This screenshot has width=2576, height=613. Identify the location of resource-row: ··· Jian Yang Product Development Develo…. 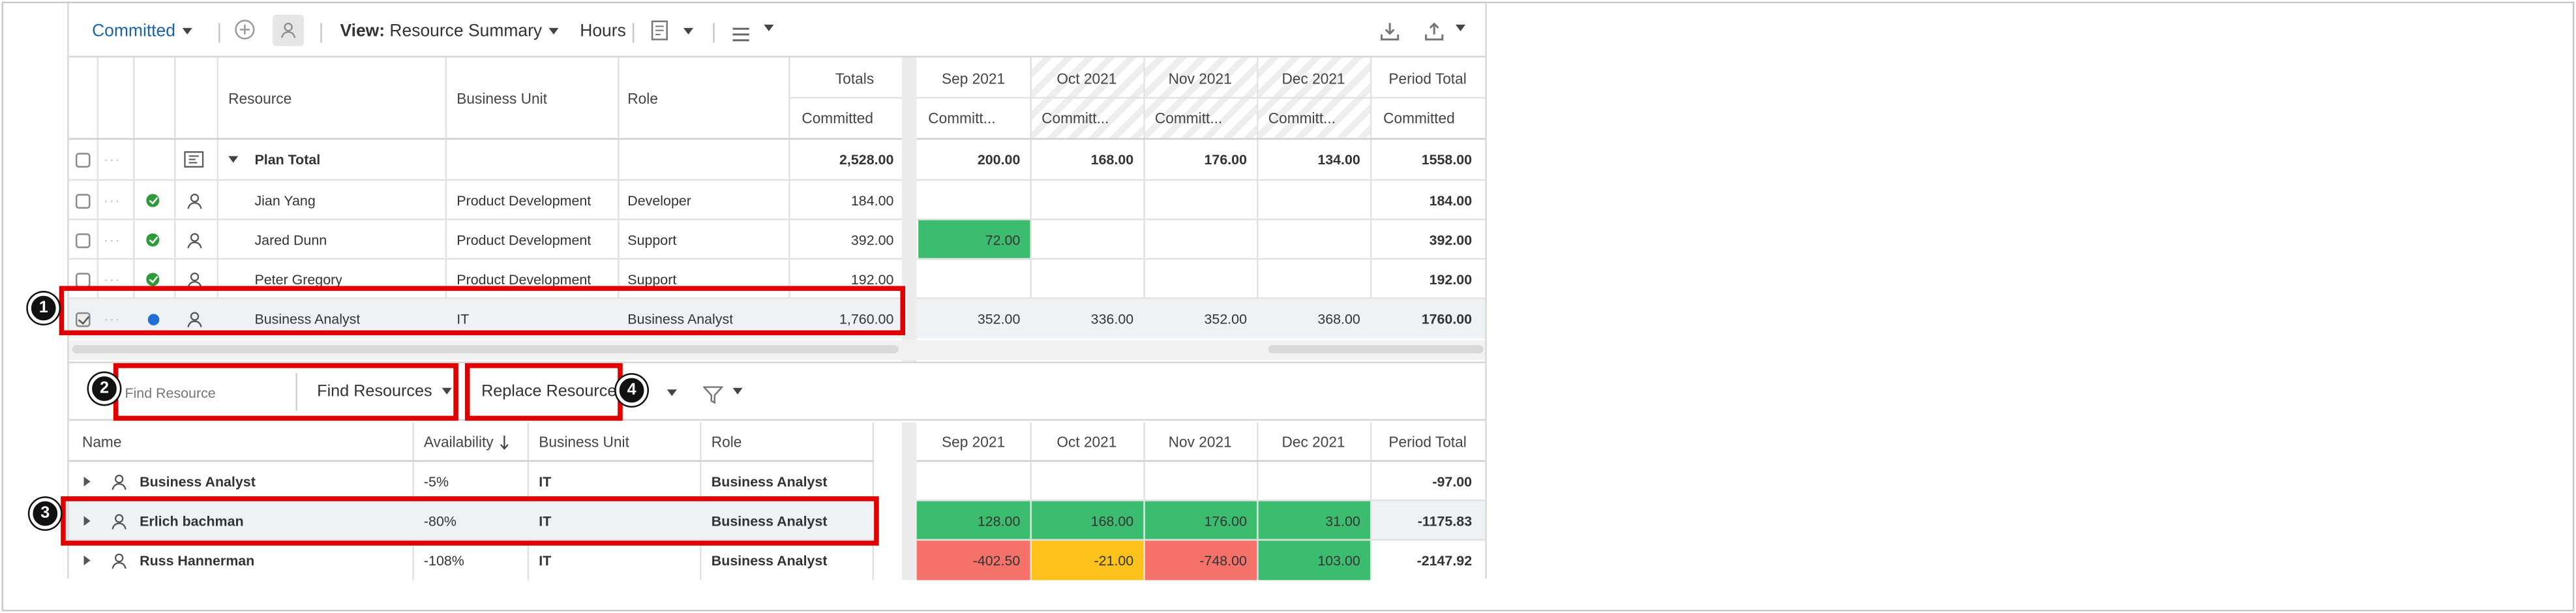
(488, 200).